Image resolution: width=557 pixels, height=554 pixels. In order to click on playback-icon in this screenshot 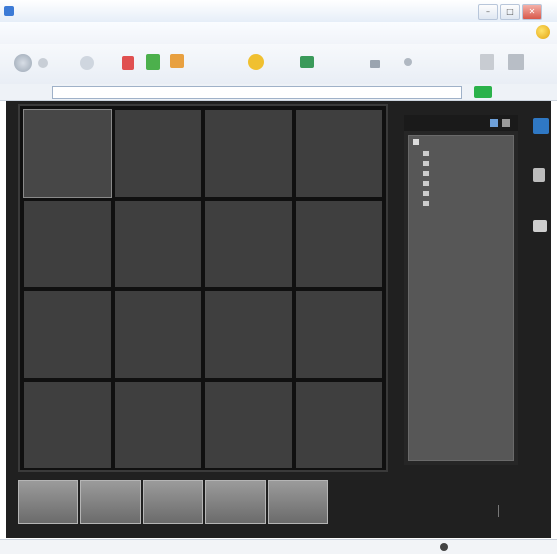, I will do `click(539, 175)`.